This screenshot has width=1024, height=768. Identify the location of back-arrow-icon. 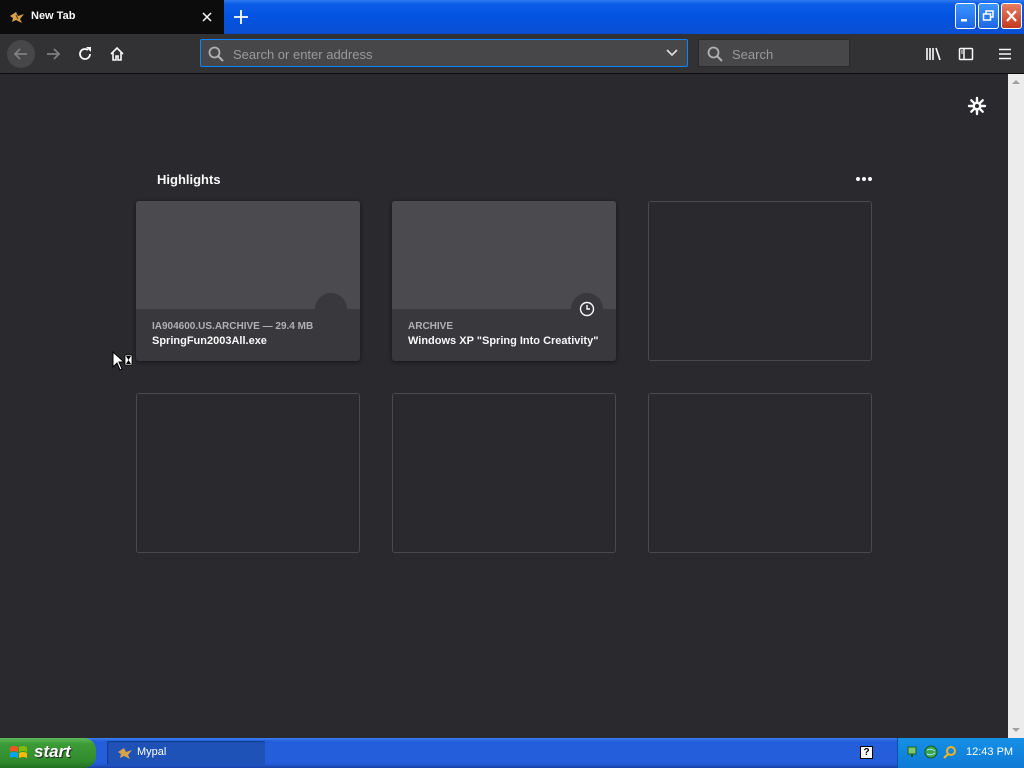
(20, 54).